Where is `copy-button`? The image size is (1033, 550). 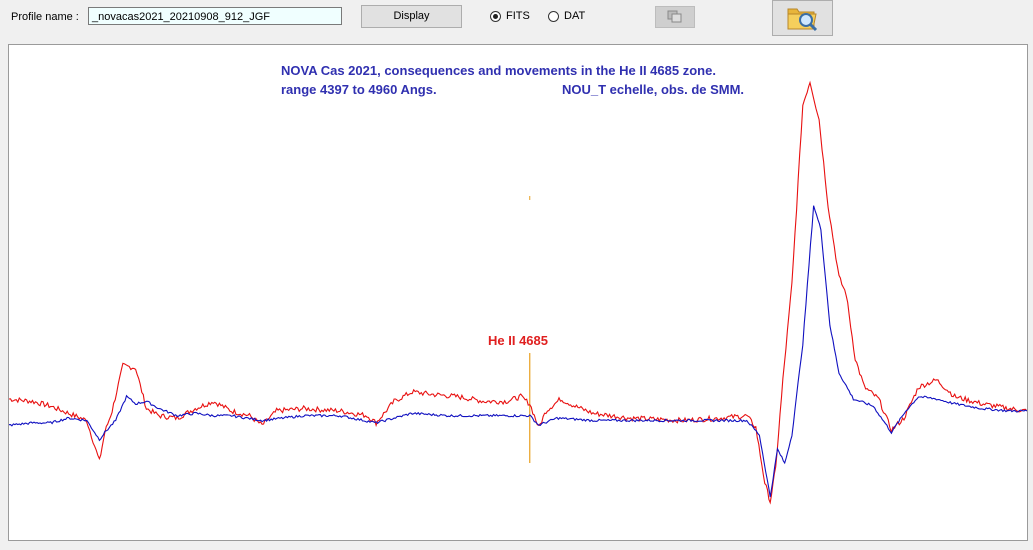
copy-button is located at coordinates (675, 17).